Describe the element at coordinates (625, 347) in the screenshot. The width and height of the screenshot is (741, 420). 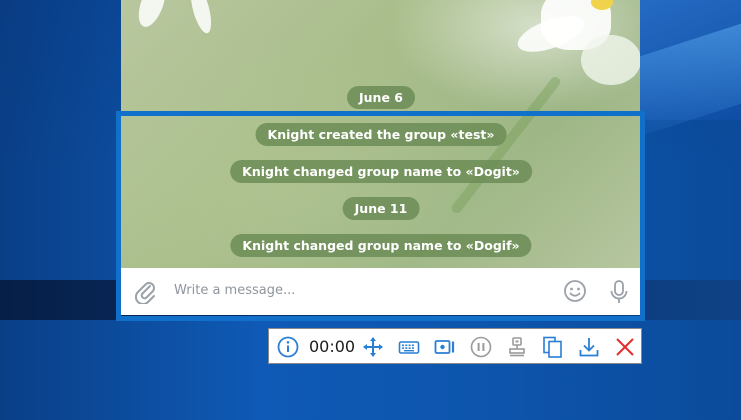
I see `close-icon` at that location.